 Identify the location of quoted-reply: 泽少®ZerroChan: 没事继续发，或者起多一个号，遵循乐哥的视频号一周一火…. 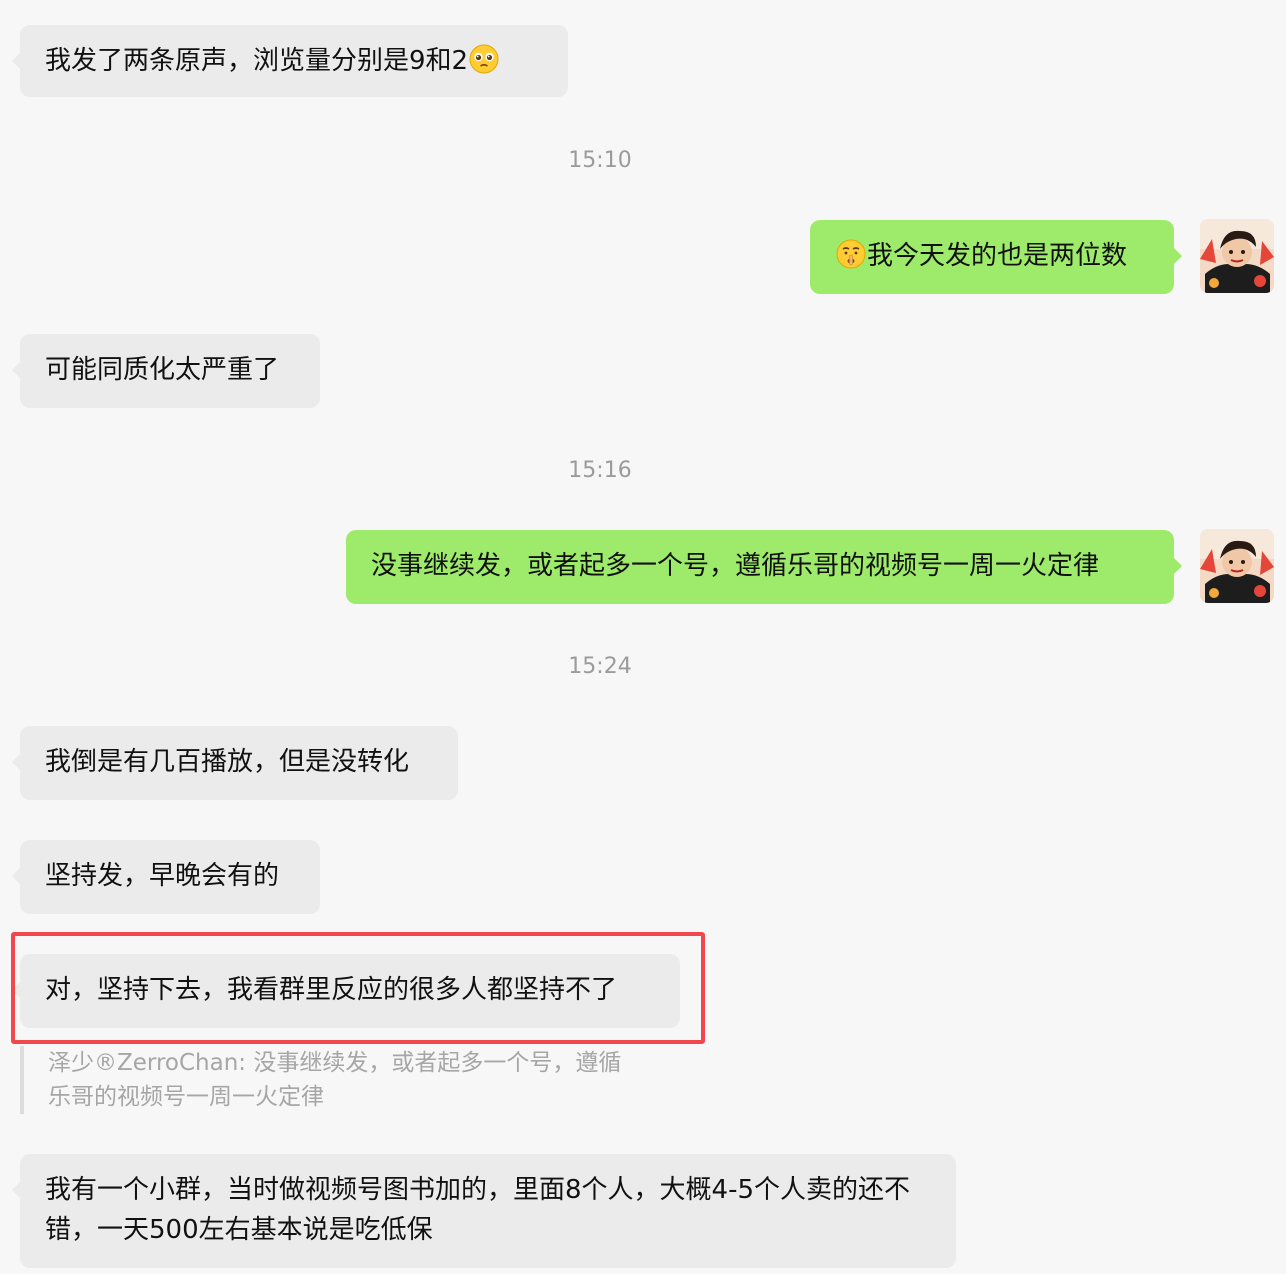
(330, 1080).